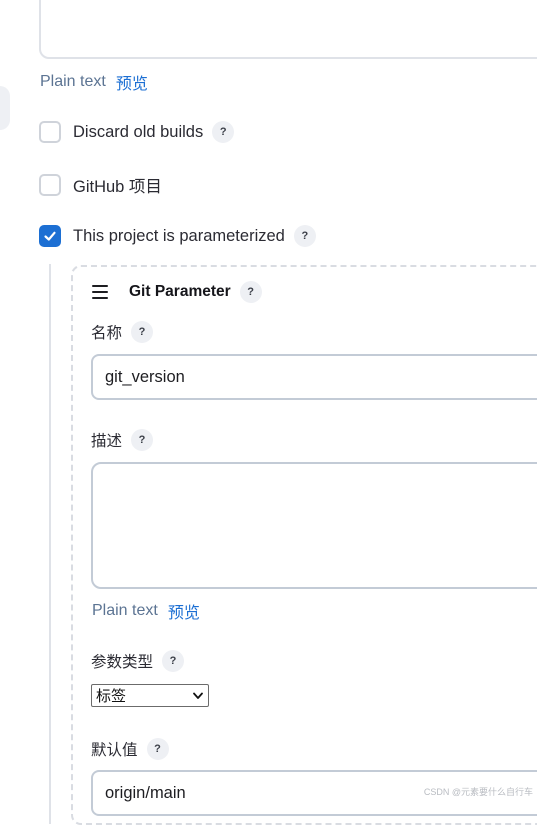 The width and height of the screenshot is (537, 825). I want to click on option-parameterized: This project is parameterized ?, so click(177, 236).